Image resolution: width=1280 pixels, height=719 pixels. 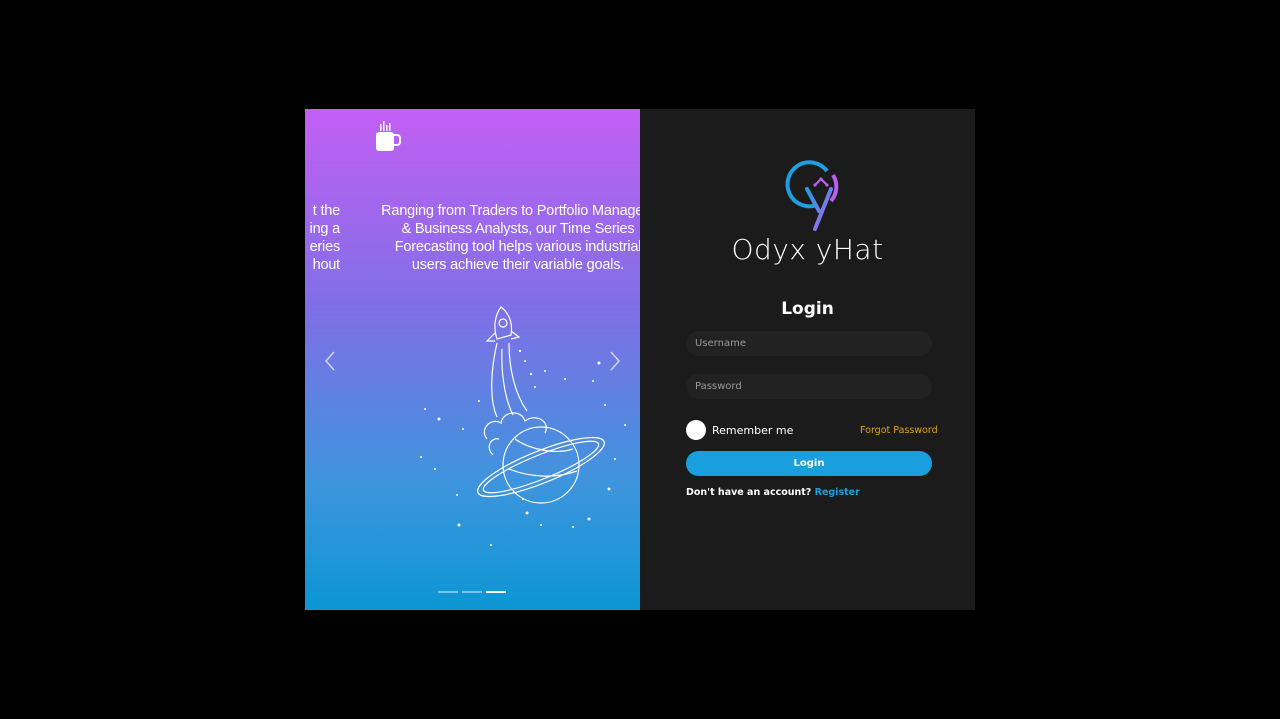 I want to click on forgot-password-link: Forgot Password, so click(x=899, y=430).